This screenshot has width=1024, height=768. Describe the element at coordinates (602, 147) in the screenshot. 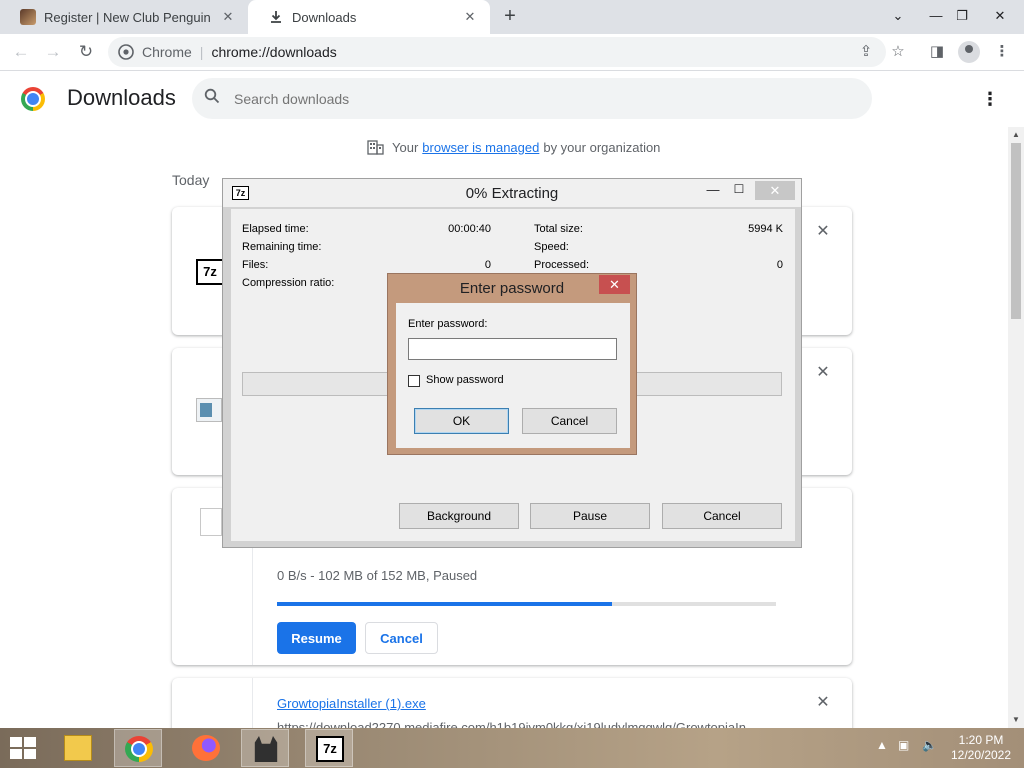

I see `managed-suffix: by your organization` at that location.